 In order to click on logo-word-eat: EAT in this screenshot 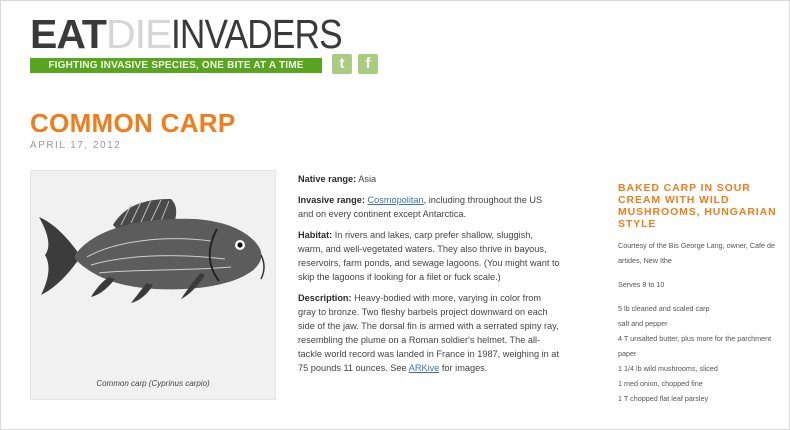, I will do `click(68, 34)`.